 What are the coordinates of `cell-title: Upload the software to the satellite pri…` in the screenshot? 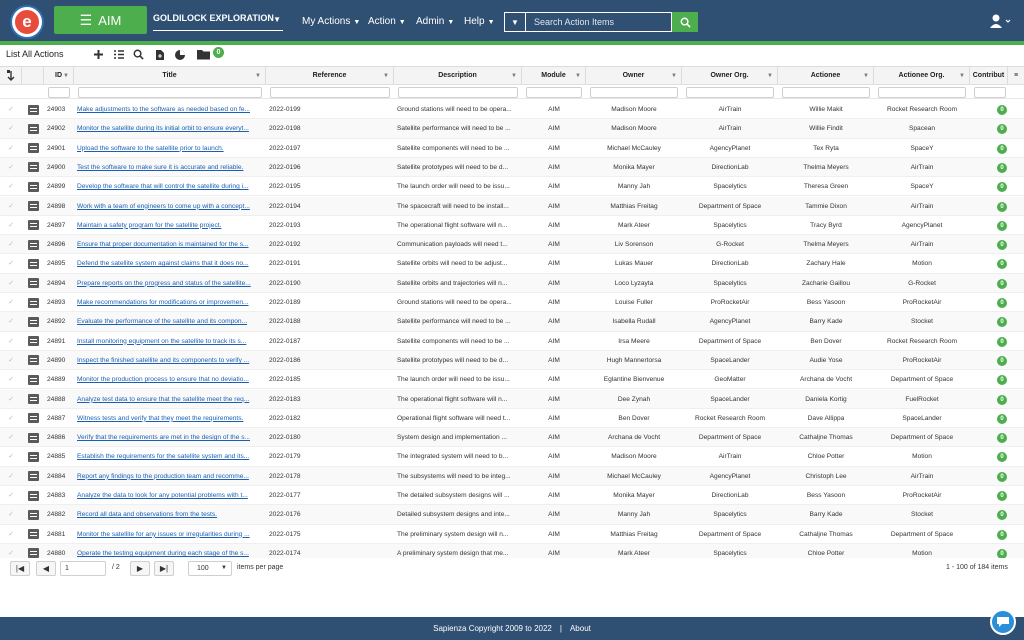 It's located at (170, 148).